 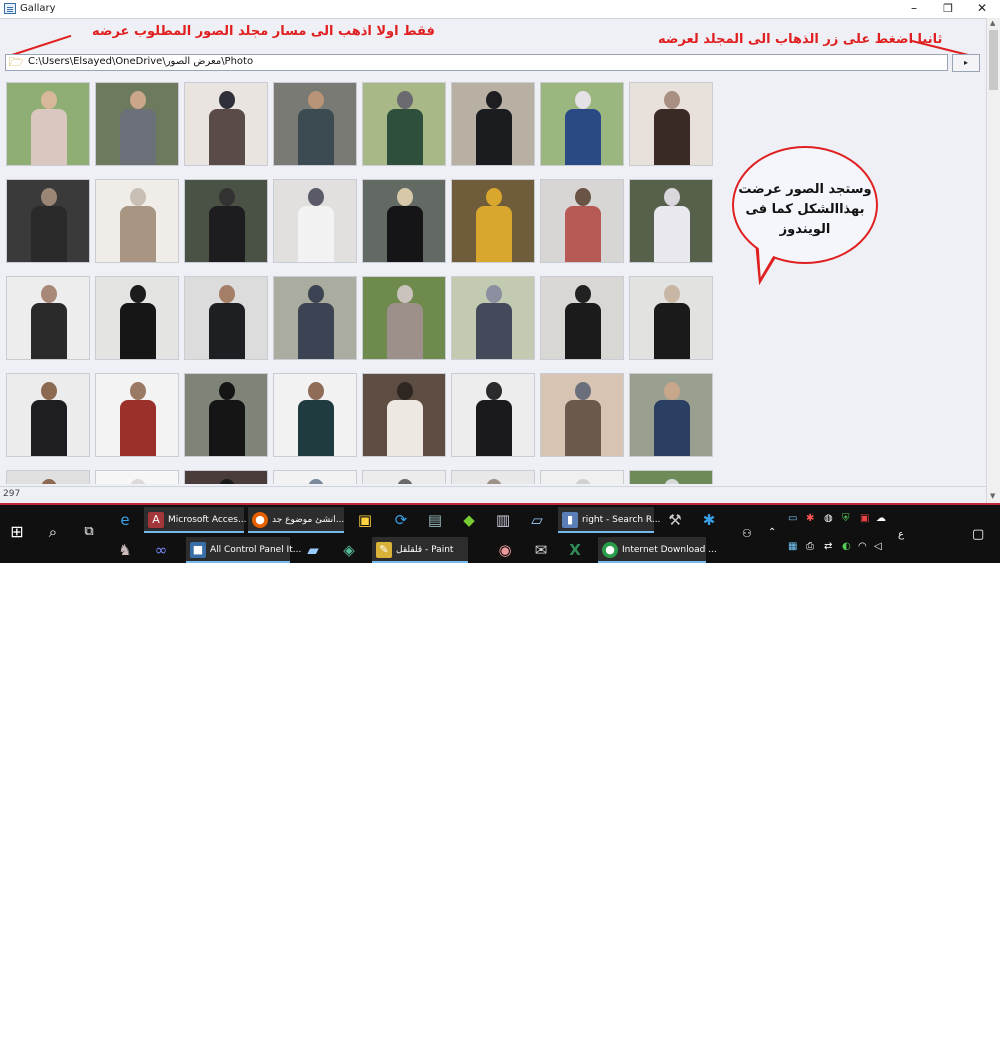 I want to click on scrollbar-thumb, so click(x=993, y=60).